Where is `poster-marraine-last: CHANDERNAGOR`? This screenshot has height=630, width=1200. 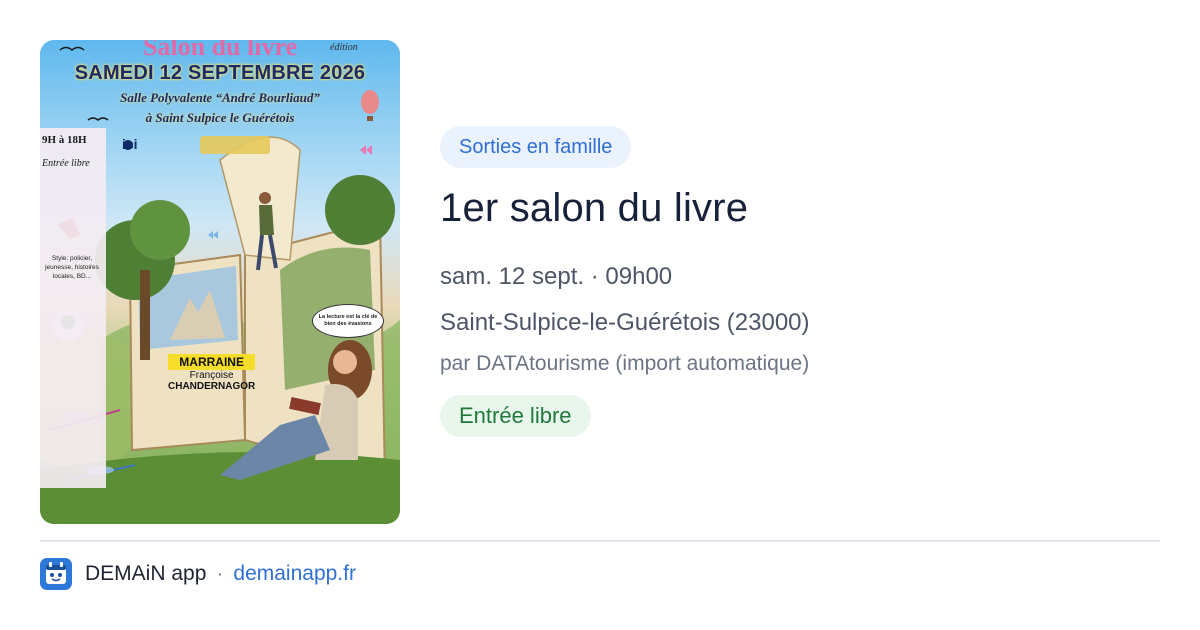 poster-marraine-last: CHANDERNAGOR is located at coordinates (212, 386).